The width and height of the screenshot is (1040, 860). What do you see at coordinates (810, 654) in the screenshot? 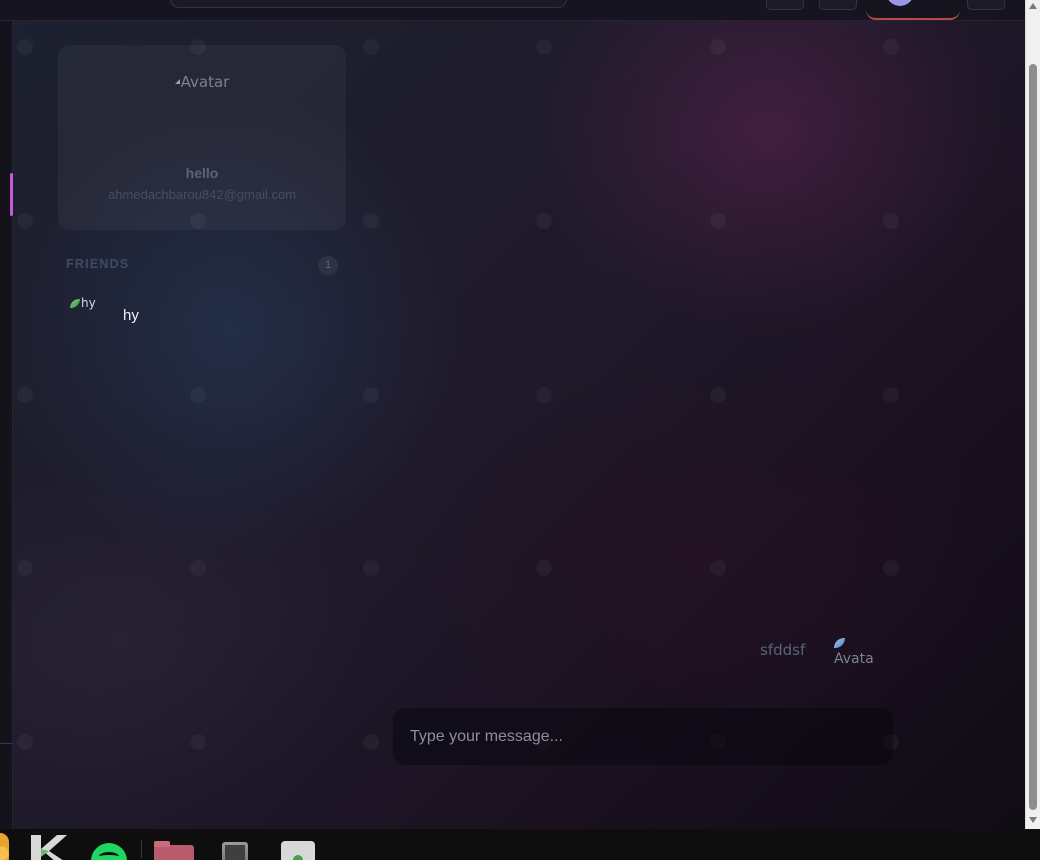
I see `chat-message: sfddsf Avatar` at bounding box center [810, 654].